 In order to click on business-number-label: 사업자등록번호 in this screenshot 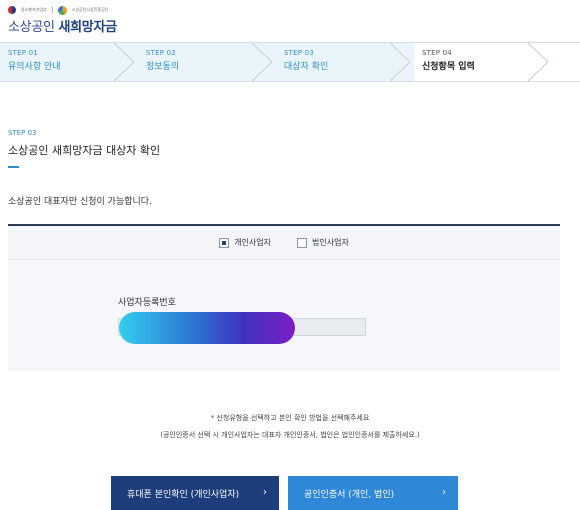, I will do `click(147, 303)`.